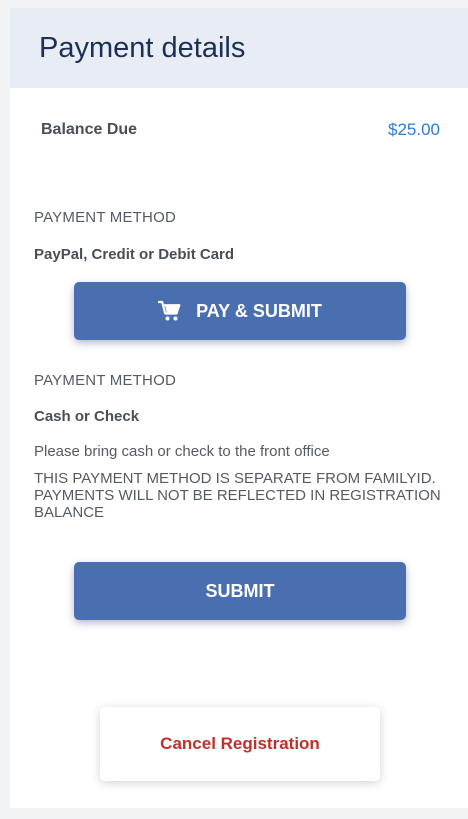 The height and width of the screenshot is (819, 468). I want to click on payment-method-name: Cash or Check, so click(87, 416).